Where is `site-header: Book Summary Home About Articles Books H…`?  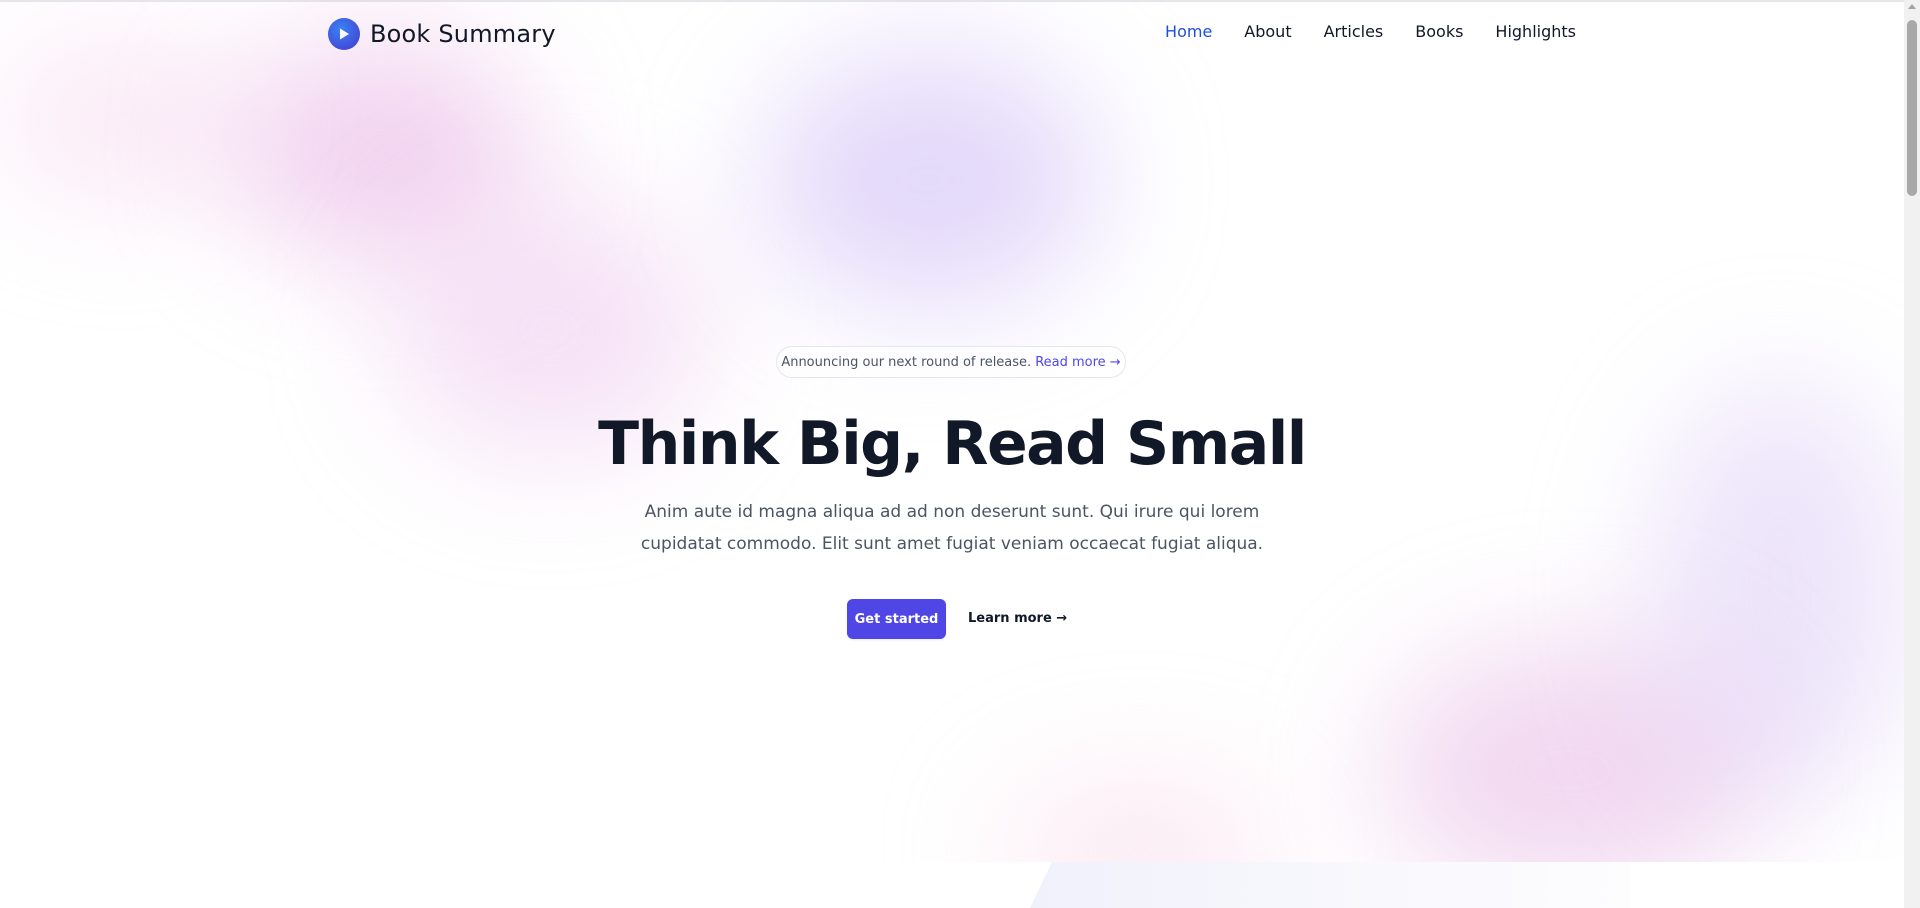 site-header: Book Summary Home About Articles Books H… is located at coordinates (952, 35).